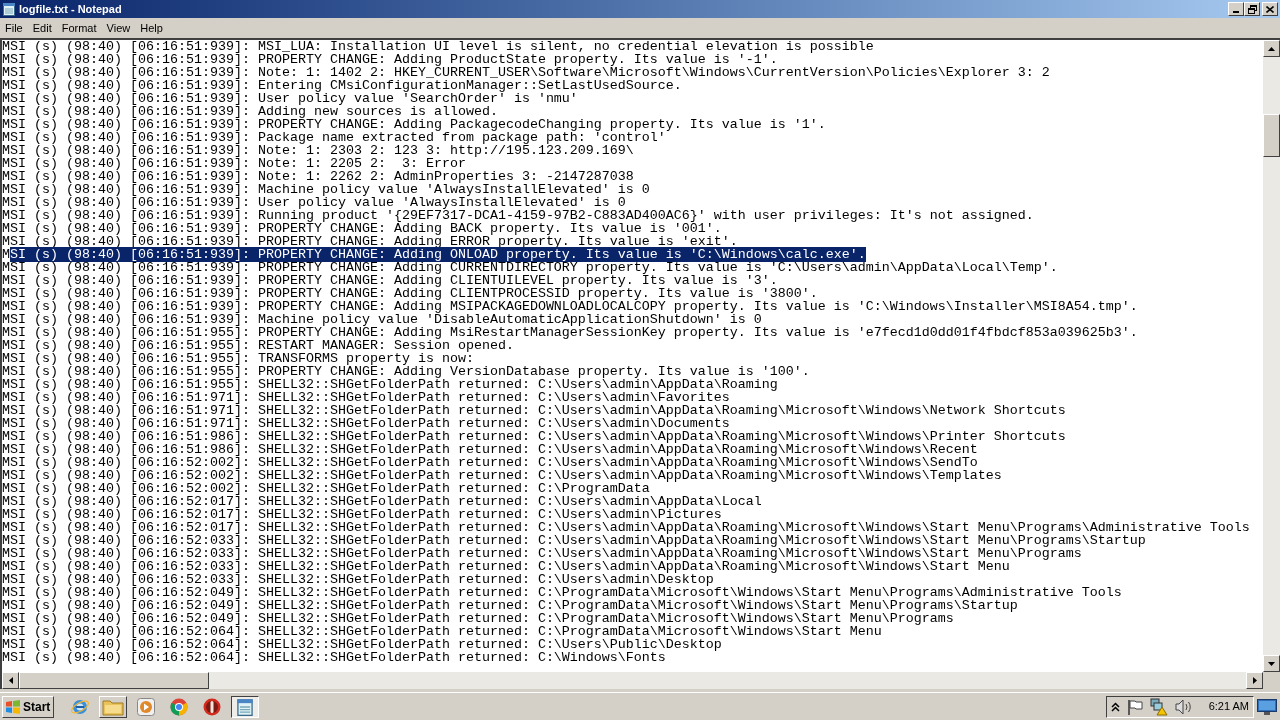 The height and width of the screenshot is (720, 1280). I want to click on log-line: MSI (s) (98:40) [06:16:51:939]: MSI_LUA: Installation UI level is silent, no credential elevation is possible, so click(438, 46).